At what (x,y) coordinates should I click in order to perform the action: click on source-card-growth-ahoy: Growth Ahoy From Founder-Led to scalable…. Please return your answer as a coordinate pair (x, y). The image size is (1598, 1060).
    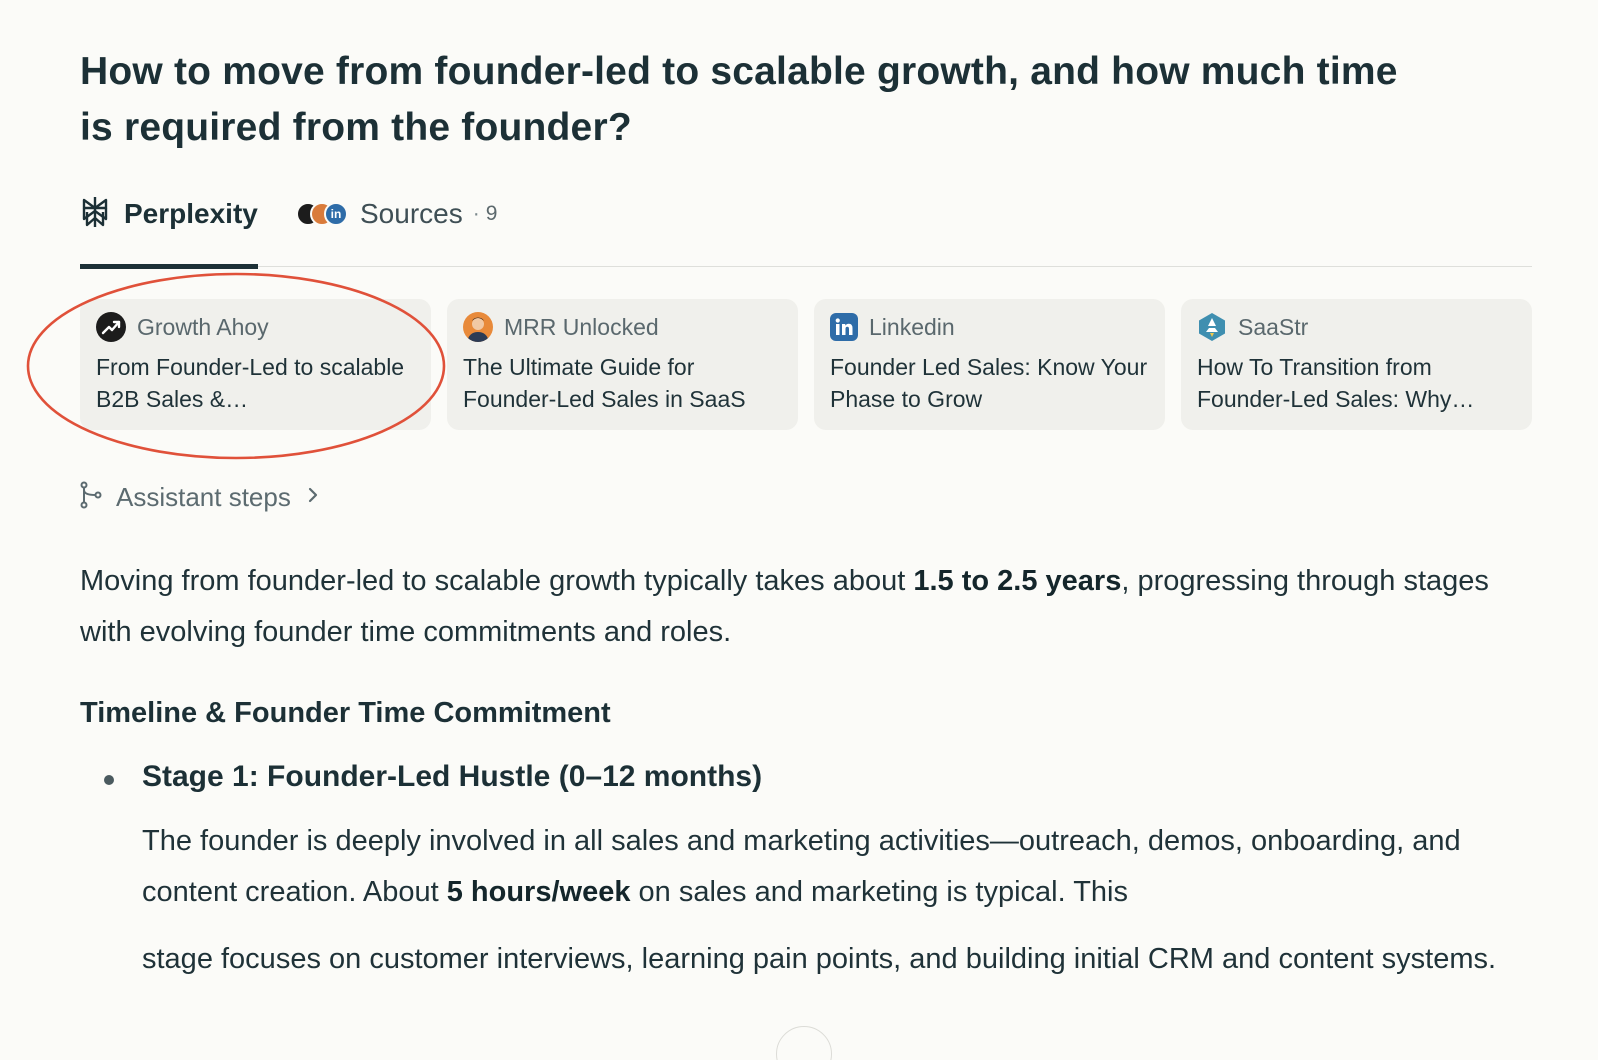
    Looking at the image, I should click on (255, 364).